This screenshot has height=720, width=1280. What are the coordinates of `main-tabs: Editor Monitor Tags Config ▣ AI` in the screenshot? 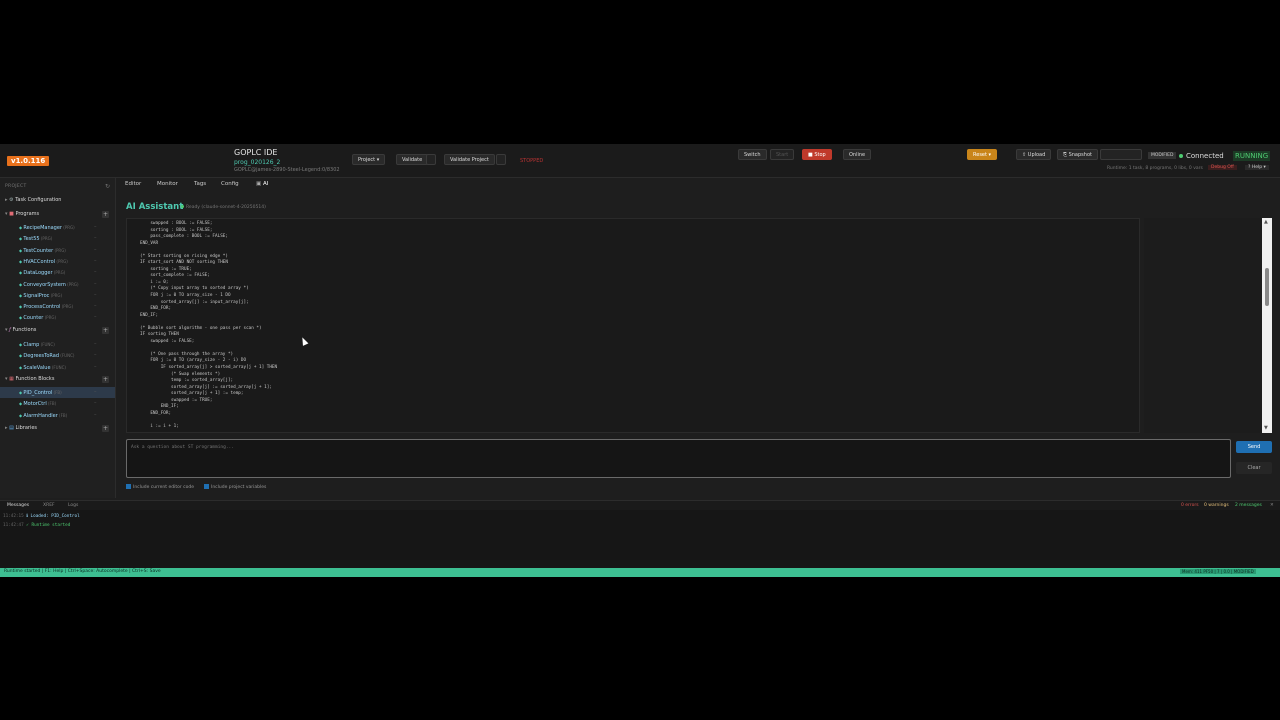 It's located at (699, 186).